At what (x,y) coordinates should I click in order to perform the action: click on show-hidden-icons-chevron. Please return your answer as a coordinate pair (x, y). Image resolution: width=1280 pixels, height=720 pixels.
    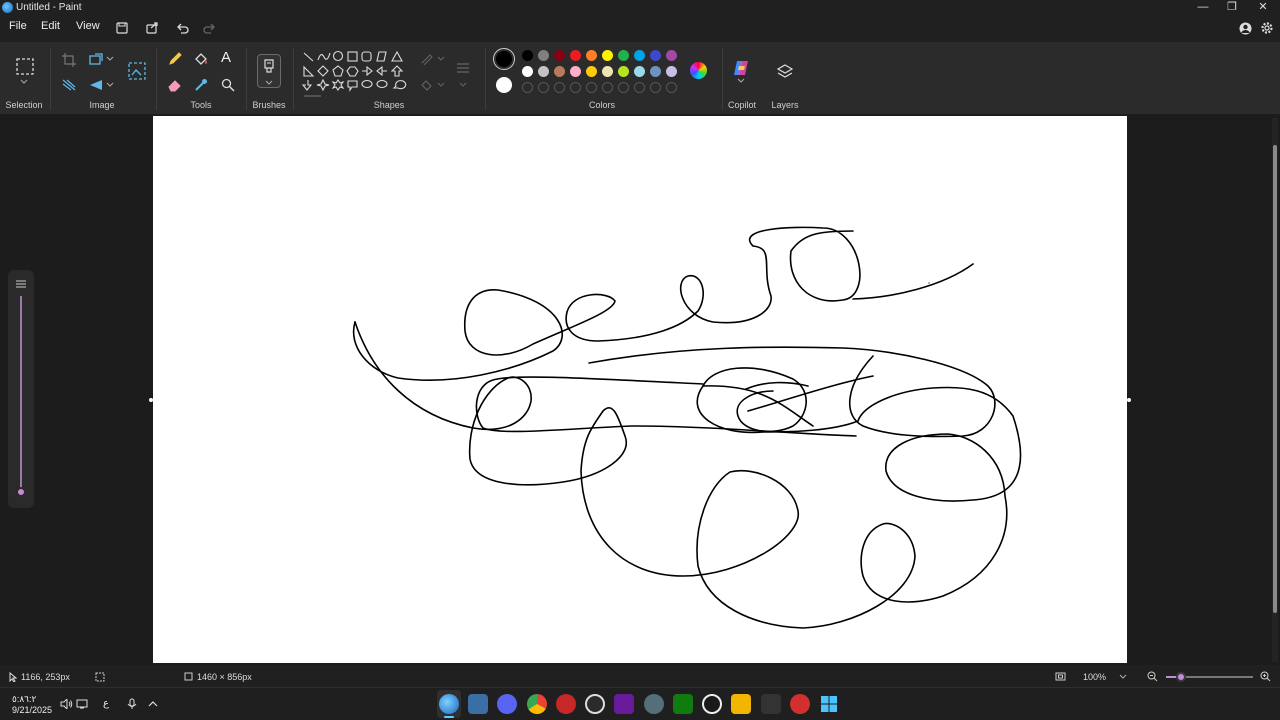
    Looking at the image, I should click on (153, 703).